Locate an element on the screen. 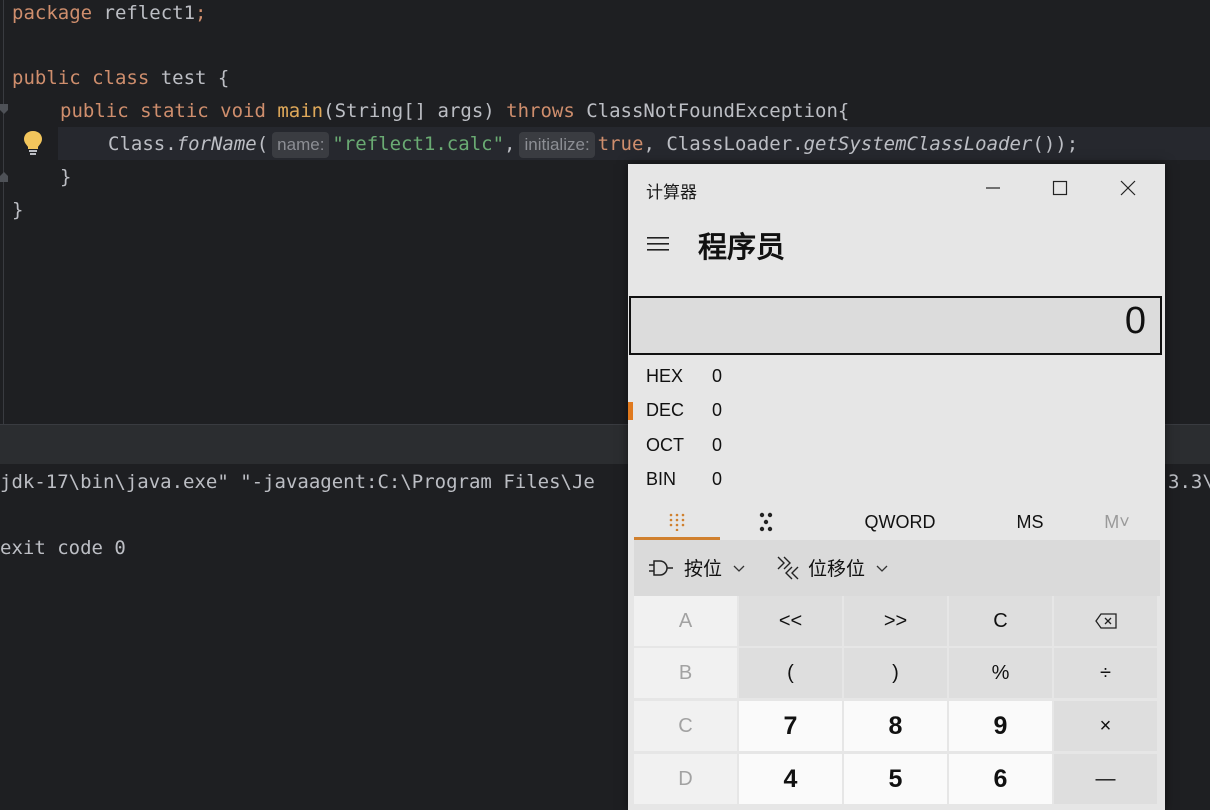 The height and width of the screenshot is (810, 1210). key-6: 6 is located at coordinates (1000, 779).